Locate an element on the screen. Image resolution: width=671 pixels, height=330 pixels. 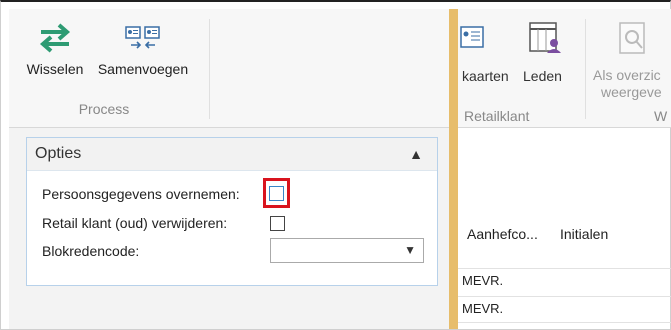
chevron-down-icon: ▼ is located at coordinates (410, 250).